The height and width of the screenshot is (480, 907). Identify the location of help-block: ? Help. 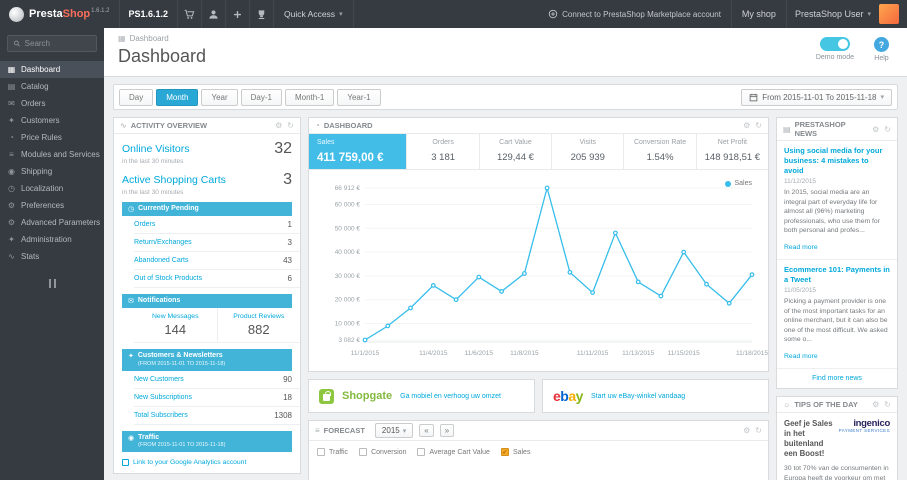
(881, 49).